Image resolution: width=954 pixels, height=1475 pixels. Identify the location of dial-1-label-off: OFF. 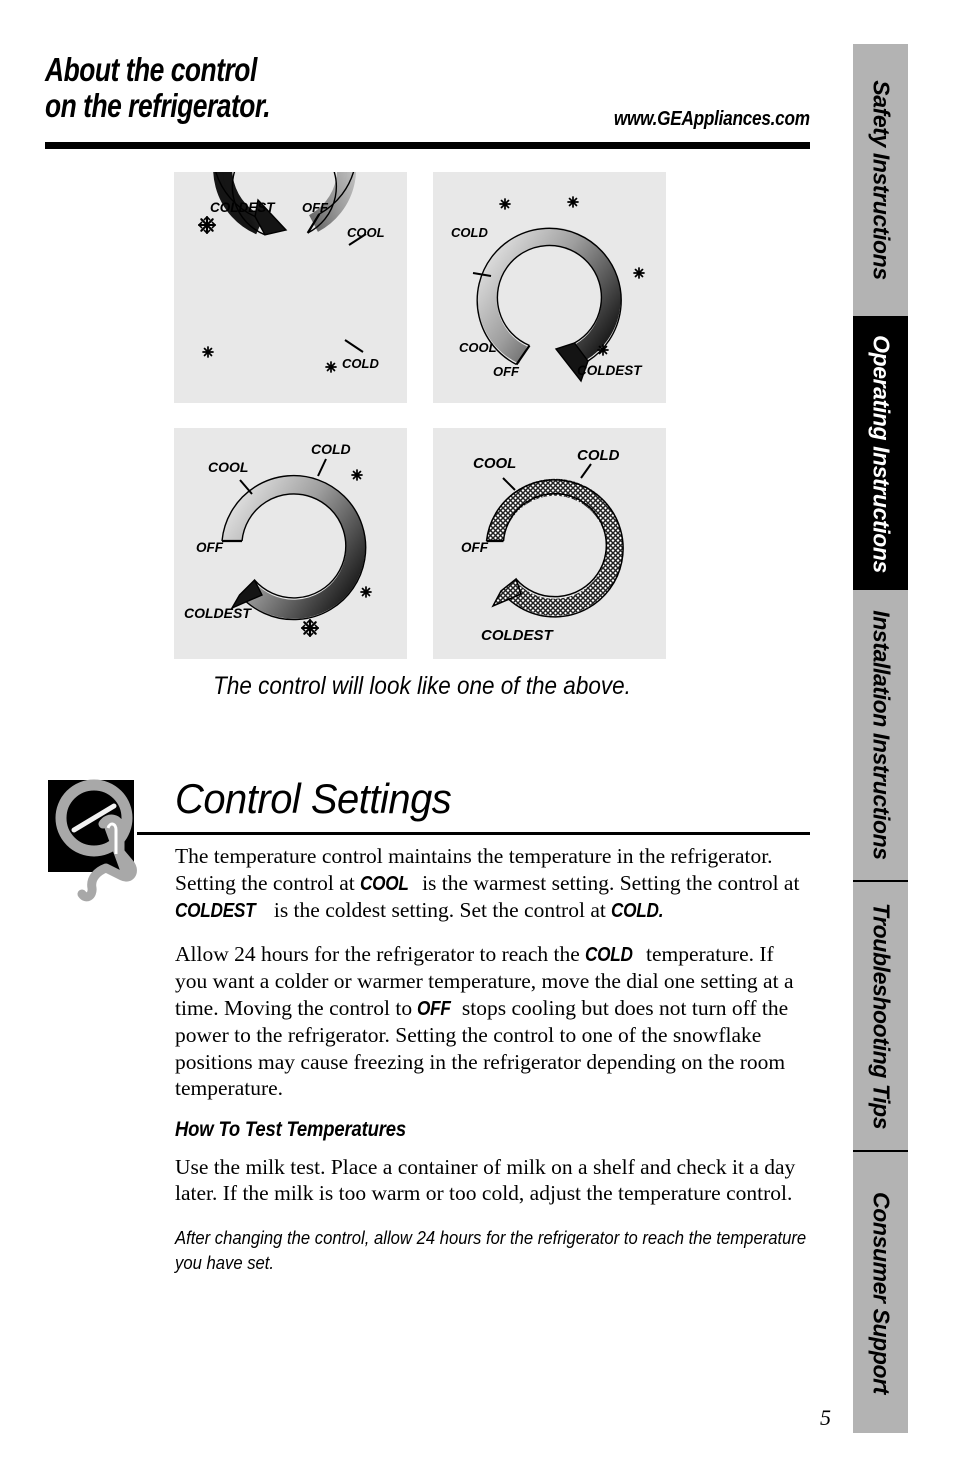
(315, 207).